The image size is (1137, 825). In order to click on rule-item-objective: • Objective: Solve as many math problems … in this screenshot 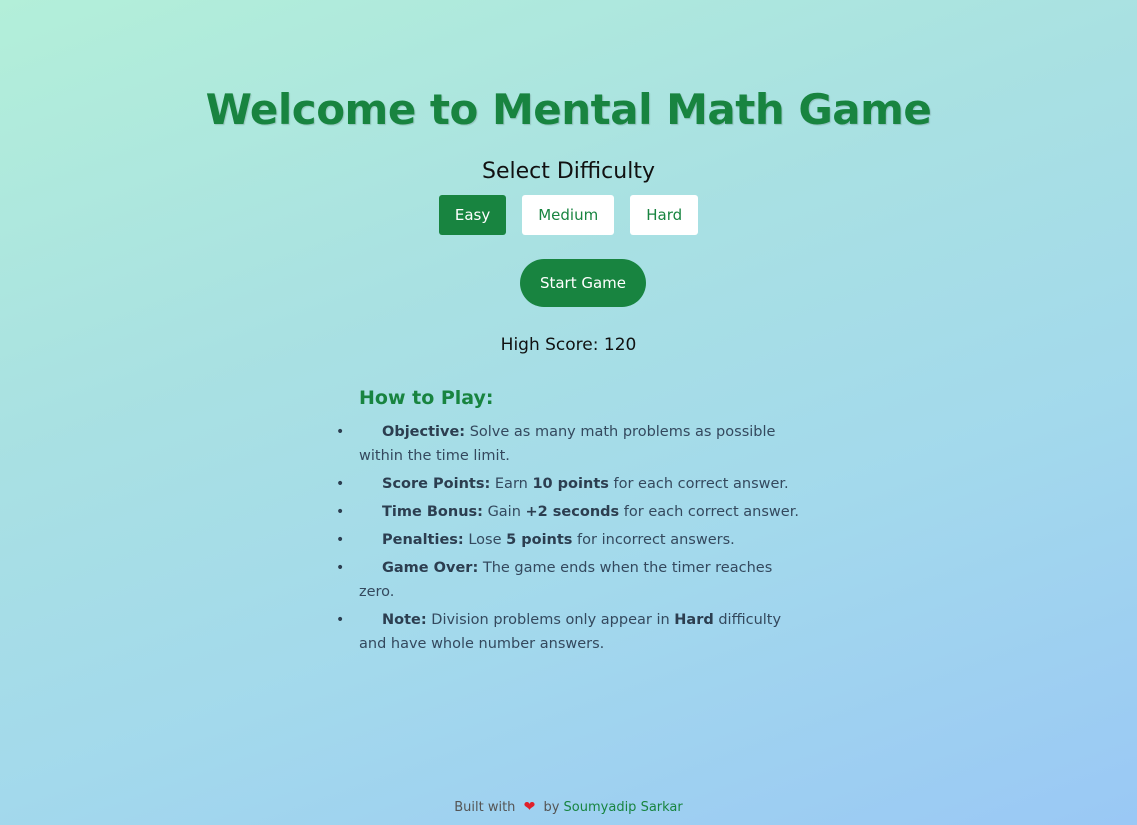, I will do `click(572, 444)`.